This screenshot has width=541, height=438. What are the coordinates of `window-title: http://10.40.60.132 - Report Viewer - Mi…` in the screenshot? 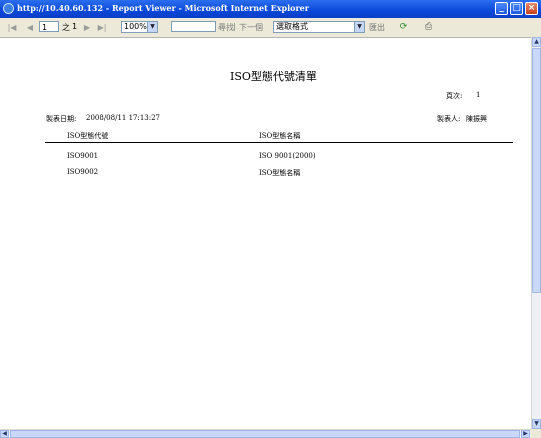 It's located at (163, 8).